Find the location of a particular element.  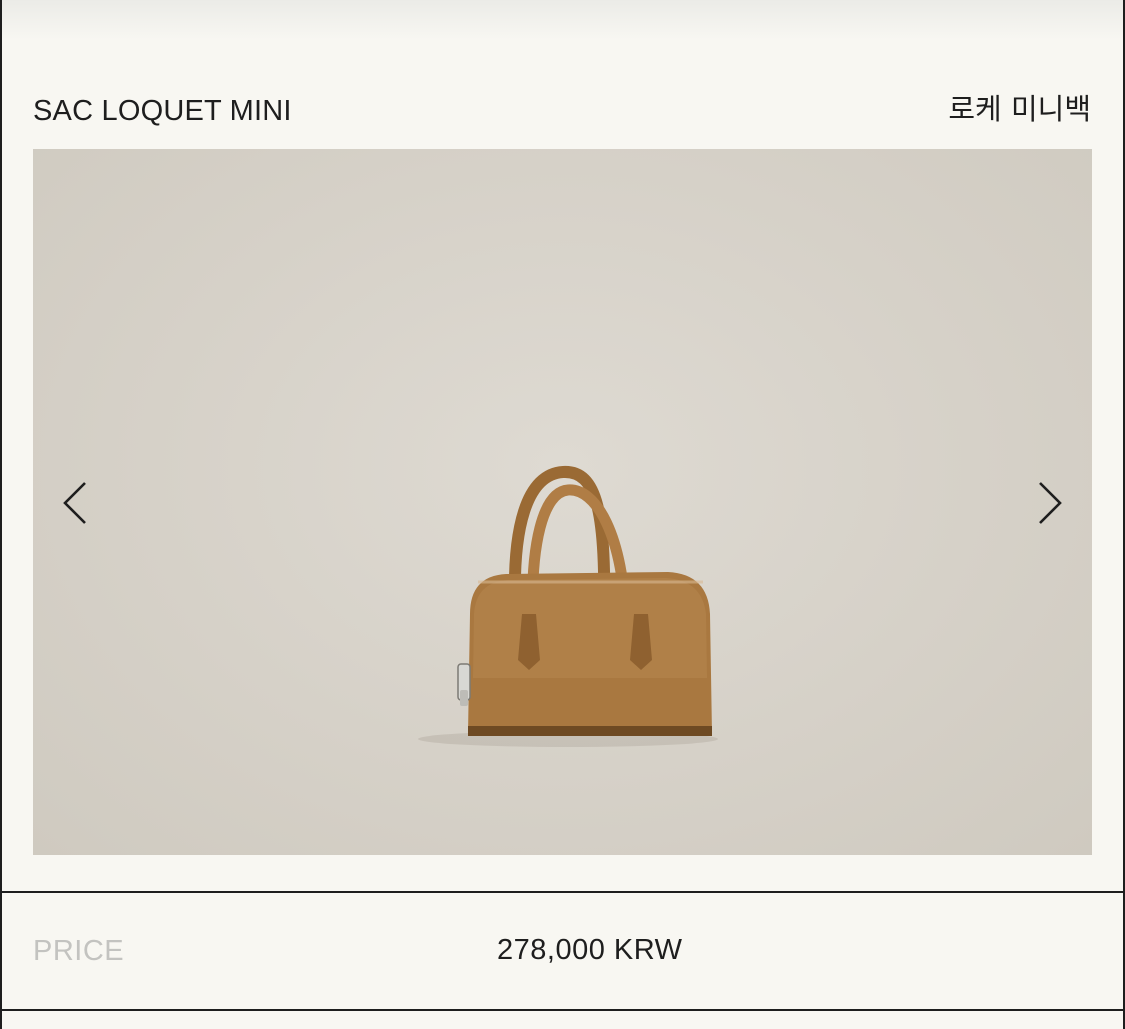

product-title-en: SAC LOQUET MINI is located at coordinates (162, 111).